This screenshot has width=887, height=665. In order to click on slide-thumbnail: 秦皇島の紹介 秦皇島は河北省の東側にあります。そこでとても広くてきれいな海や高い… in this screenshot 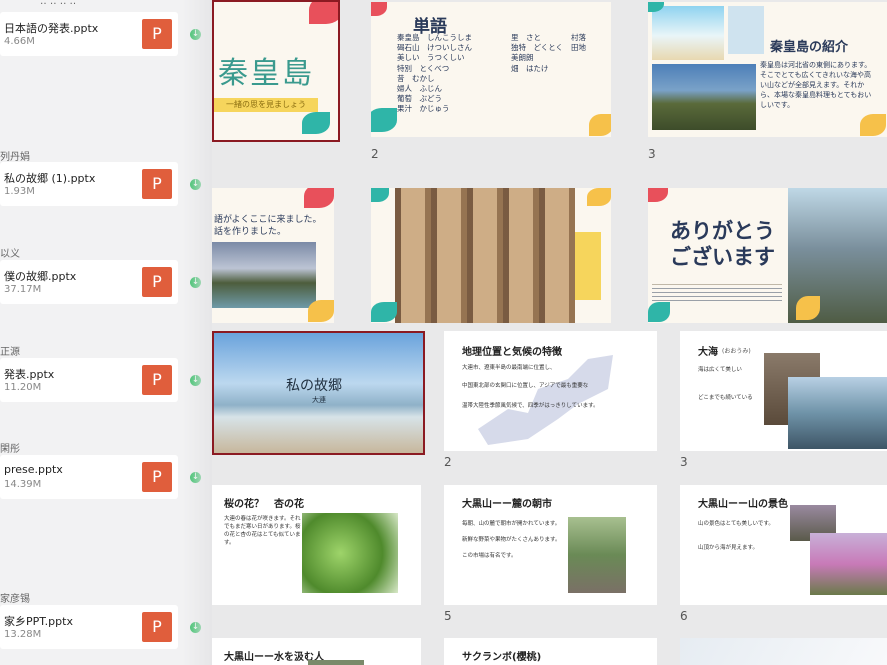, I will do `click(767, 69)`.